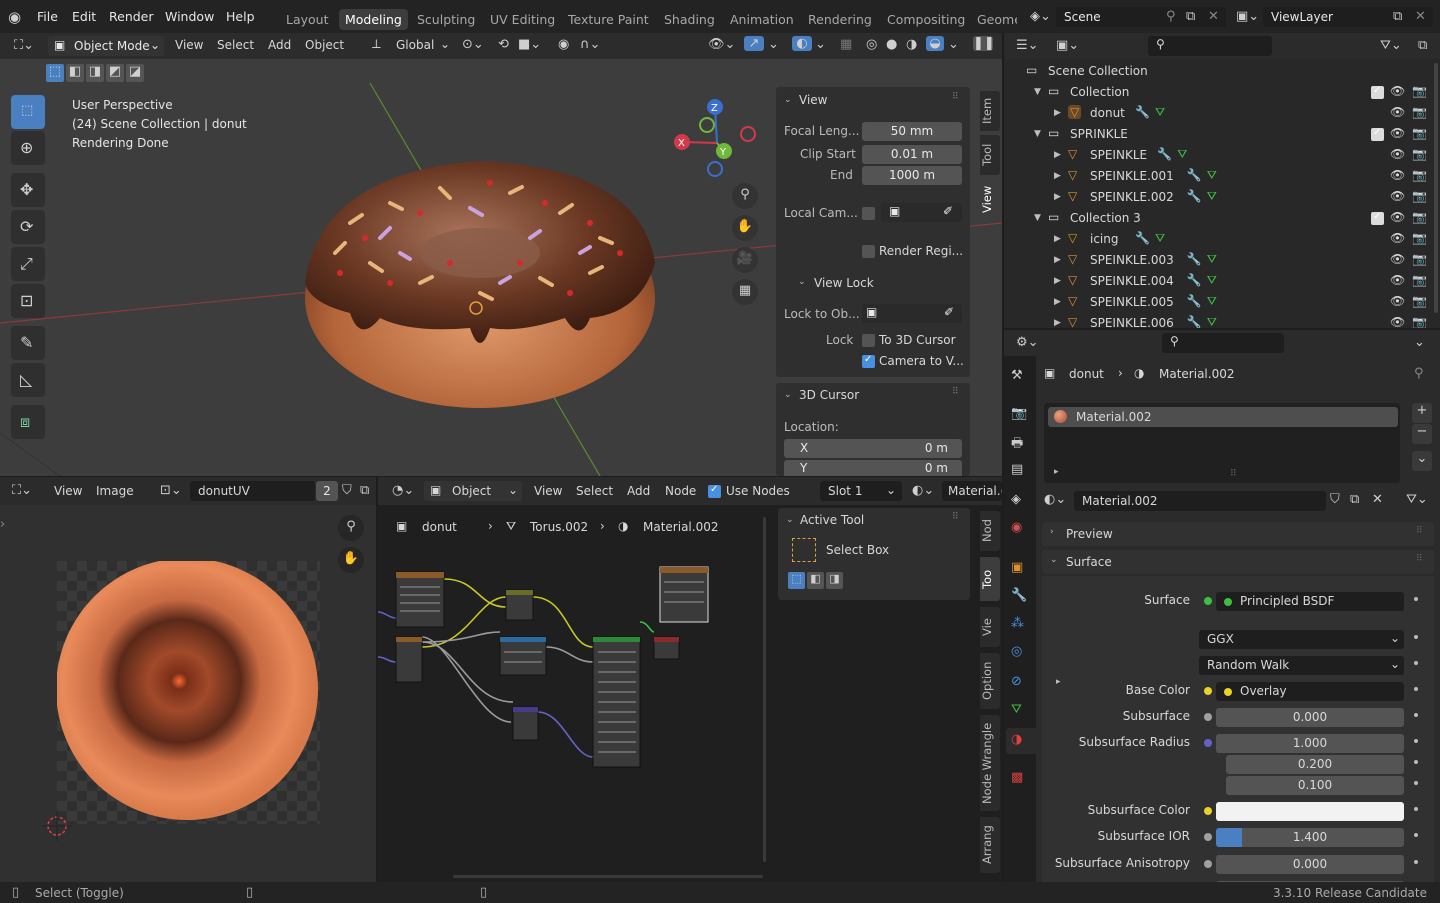 The height and width of the screenshot is (903, 1440). Describe the element at coordinates (1419, 373) in the screenshot. I see `pin-icon: ⚲` at that location.